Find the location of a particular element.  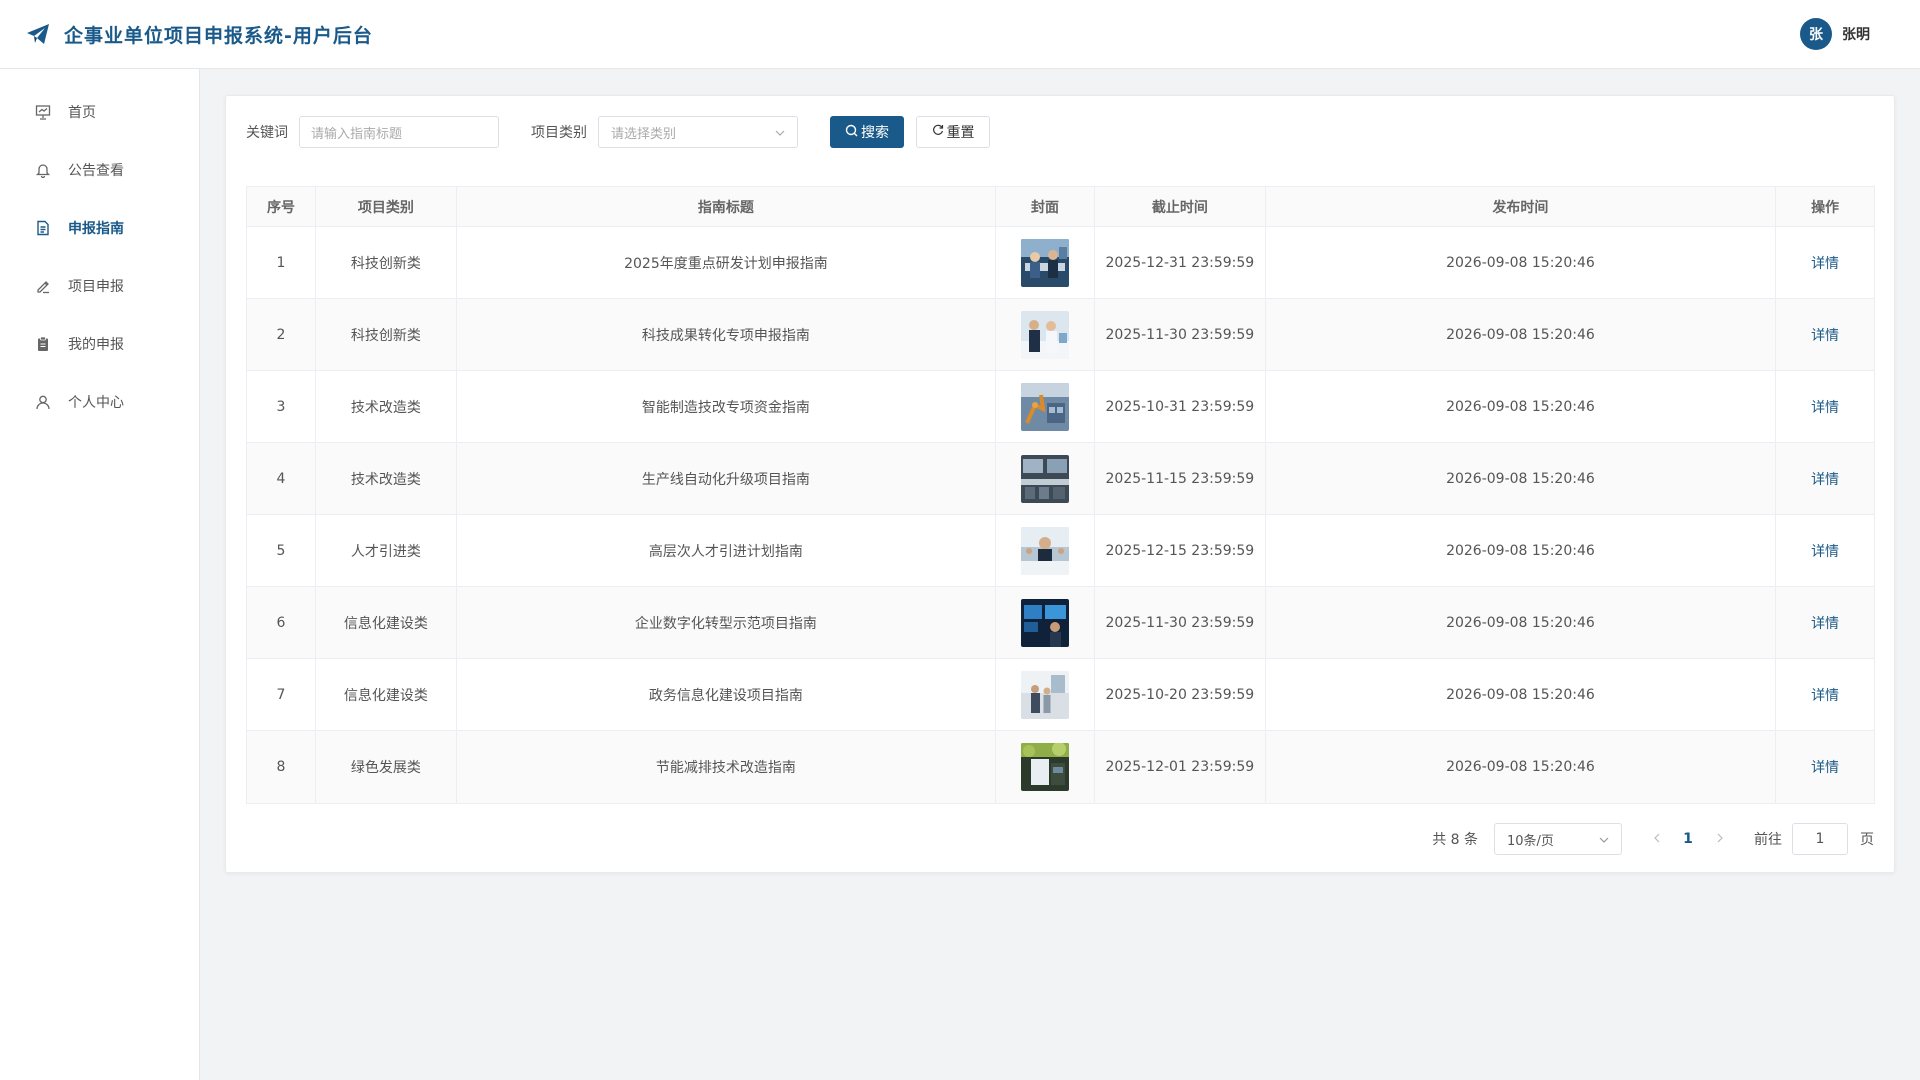

chevron-left-icon is located at coordinates (1656, 838).